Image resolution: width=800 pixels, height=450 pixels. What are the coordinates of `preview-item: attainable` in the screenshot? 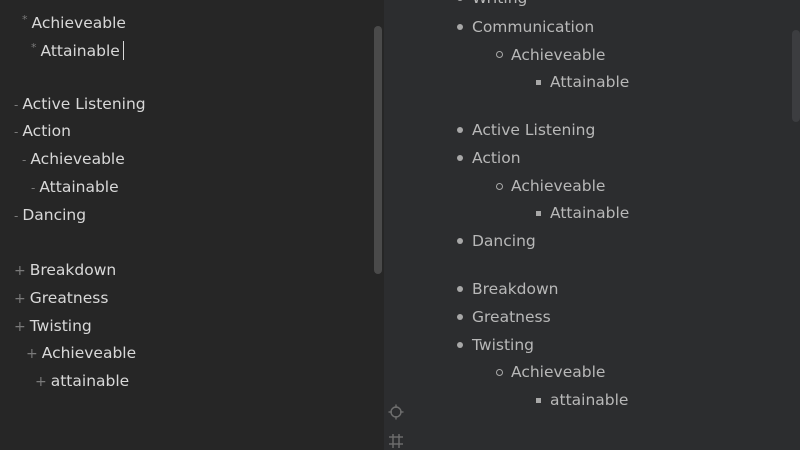 It's located at (589, 400).